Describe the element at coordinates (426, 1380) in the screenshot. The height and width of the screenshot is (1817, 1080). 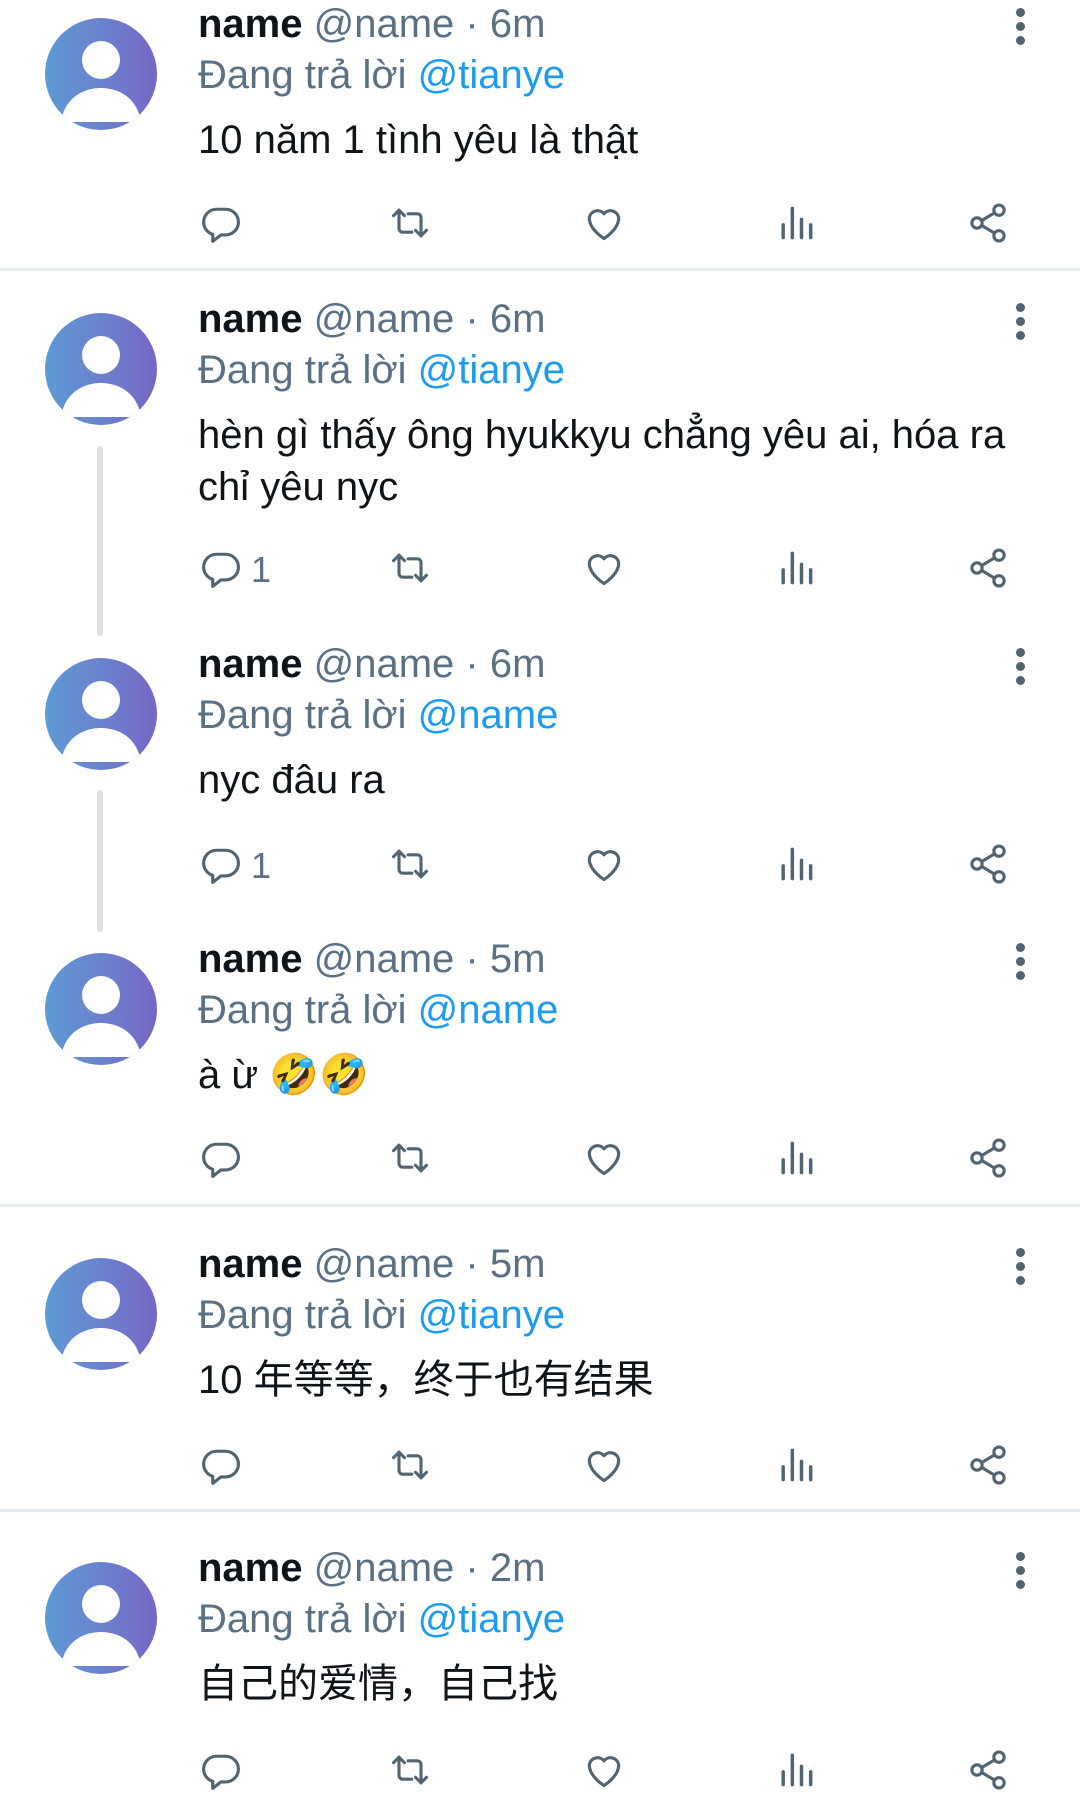
I see `tweet-text-content: 10 年等等，终于也有结果` at that location.